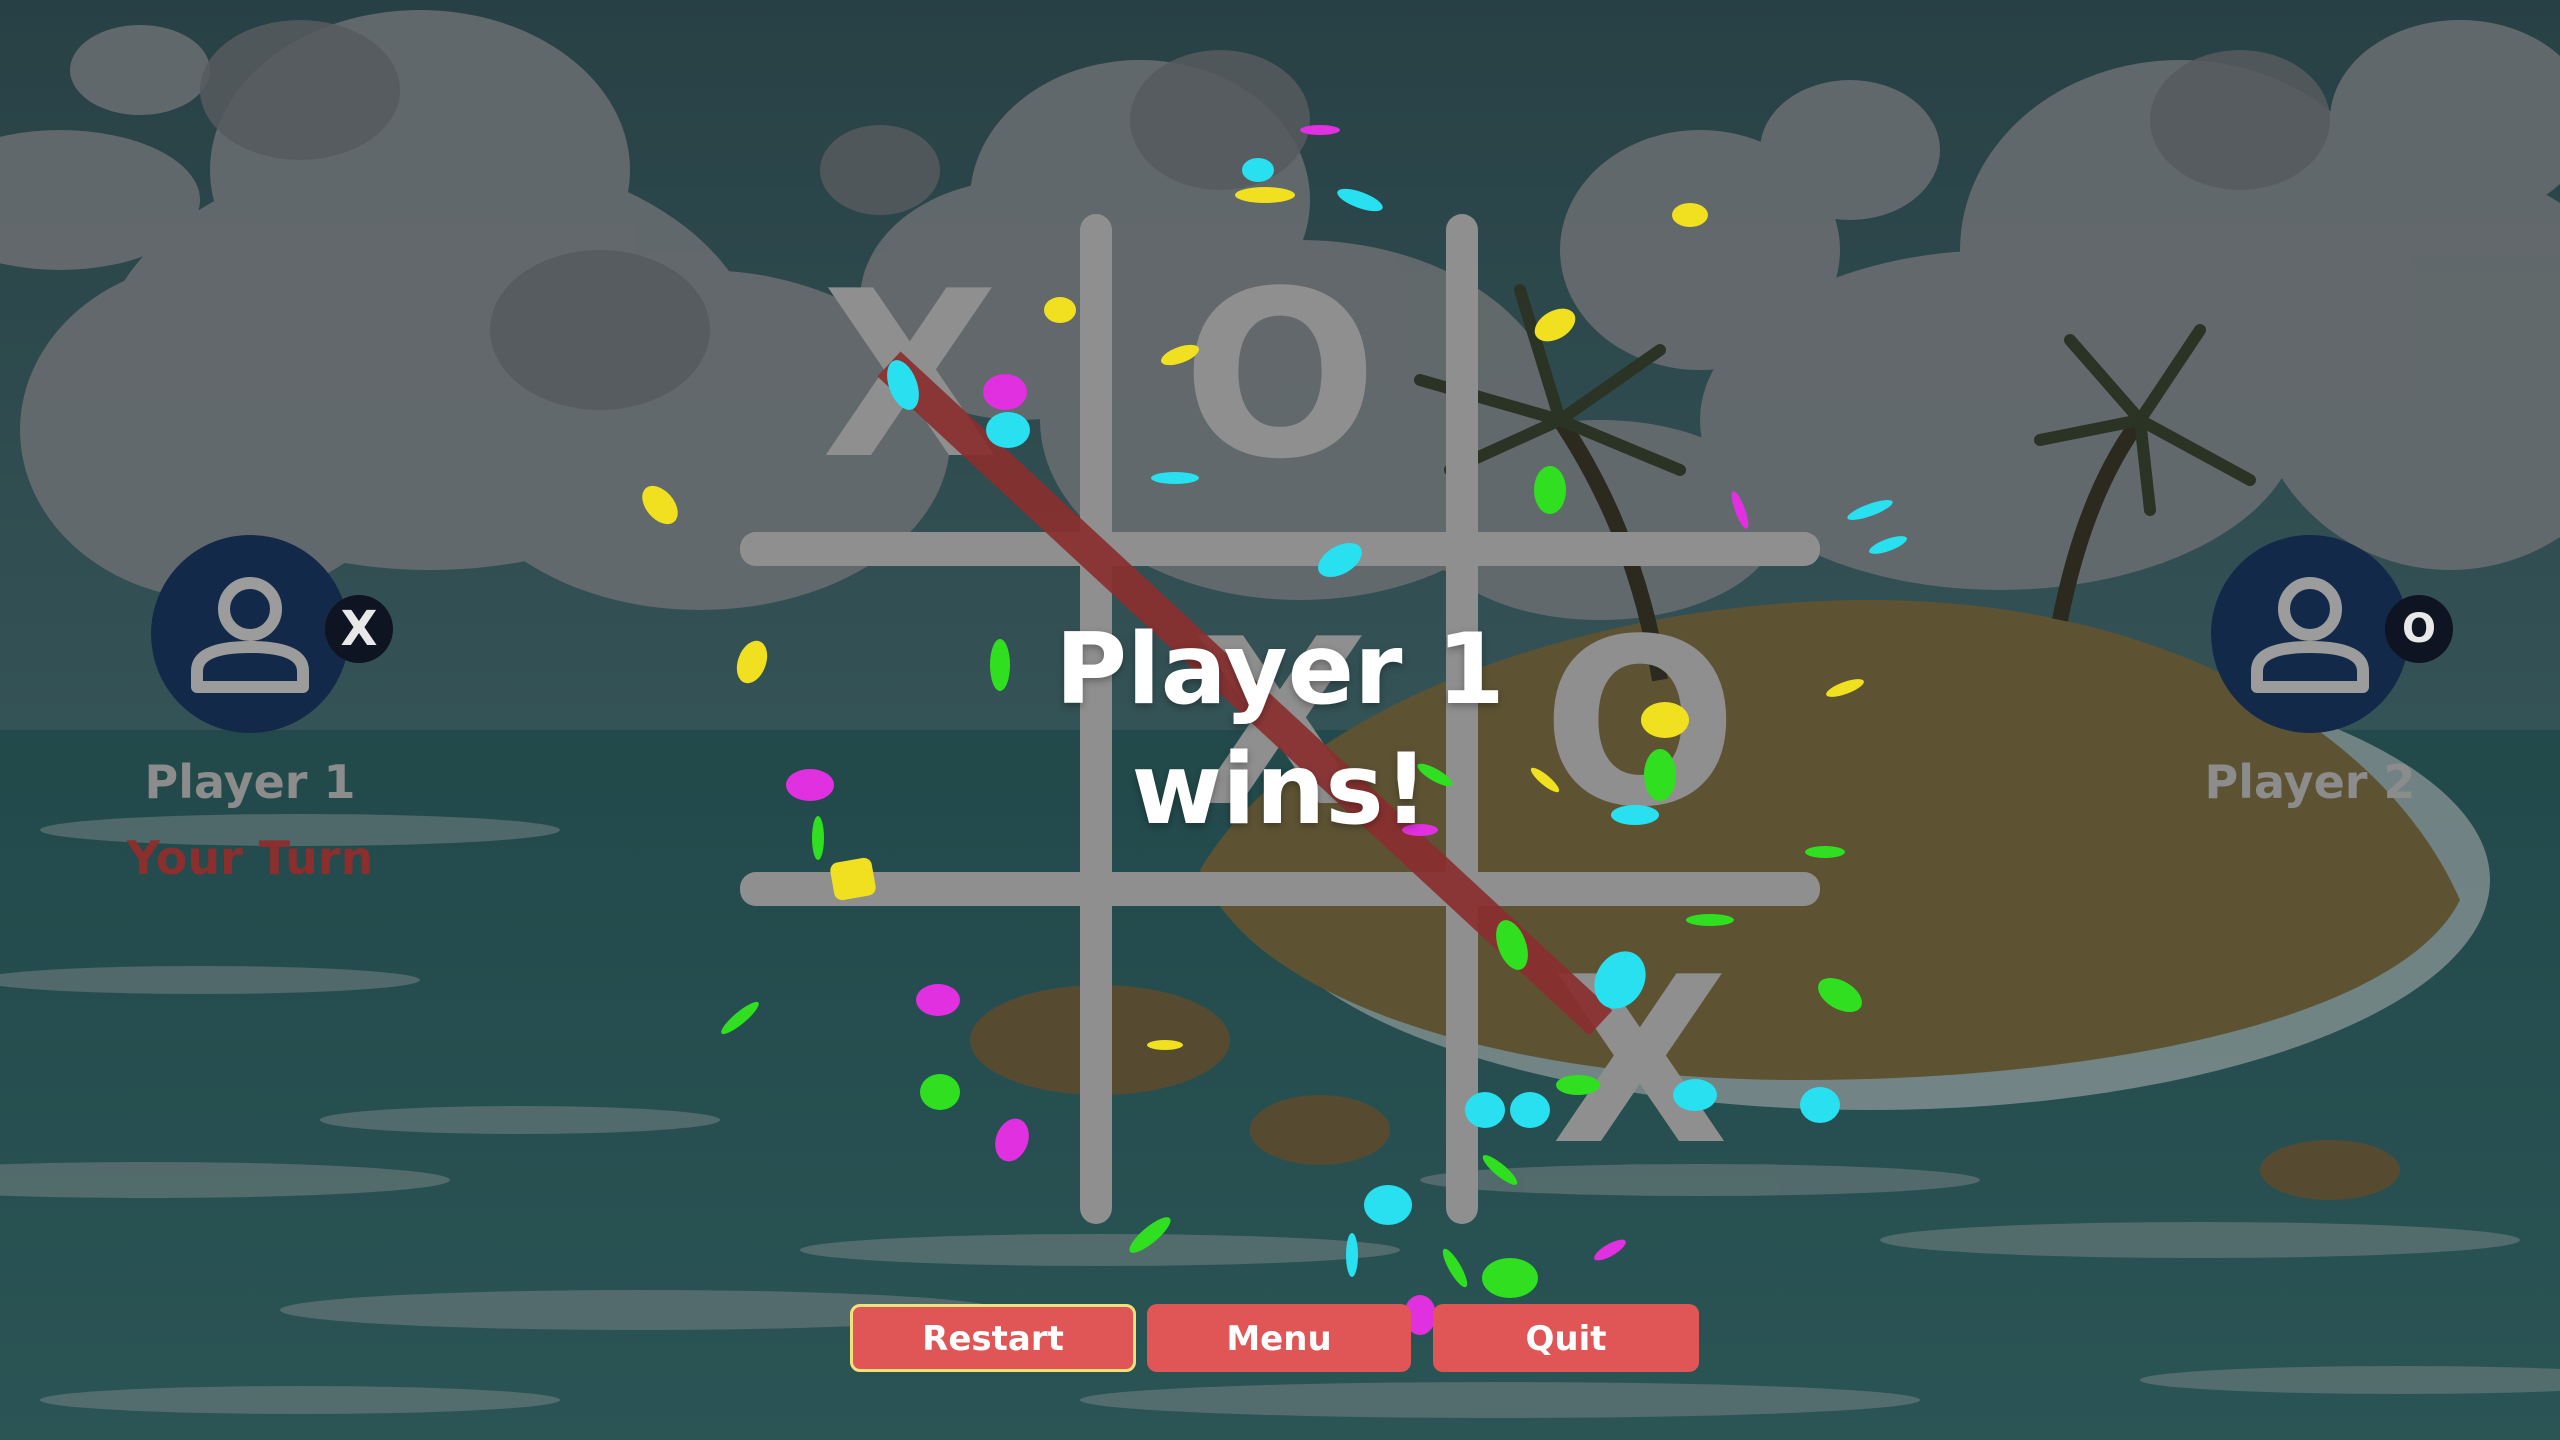 This screenshot has height=1440, width=2560. I want to click on player-2-panel: O Player 2, so click(2310, 672).